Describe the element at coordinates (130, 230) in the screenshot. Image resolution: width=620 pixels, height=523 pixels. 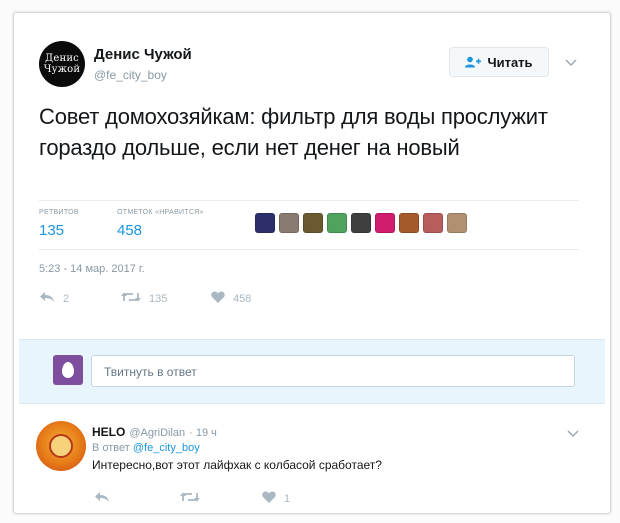
I see `likes-value: 458` at that location.